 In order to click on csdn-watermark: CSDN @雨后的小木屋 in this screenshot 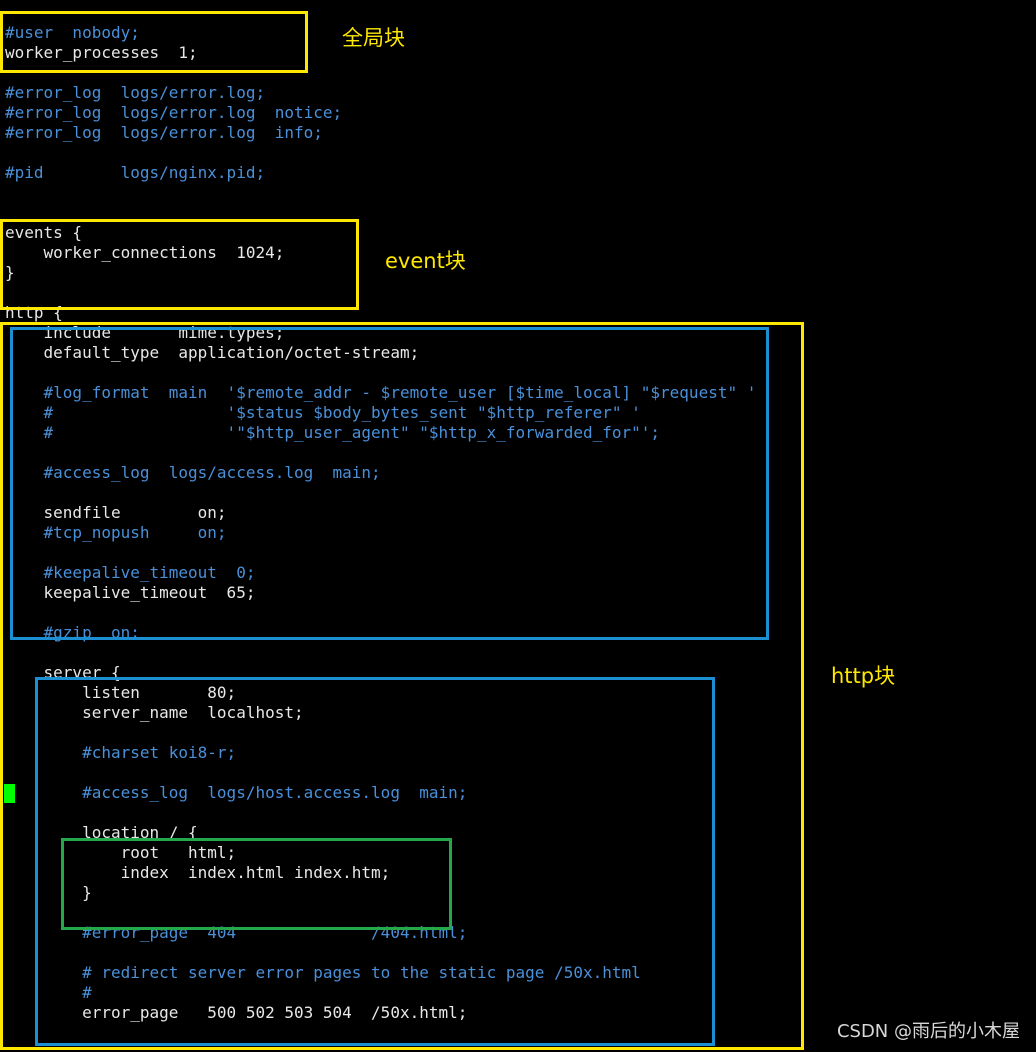, I will do `click(928, 1031)`.